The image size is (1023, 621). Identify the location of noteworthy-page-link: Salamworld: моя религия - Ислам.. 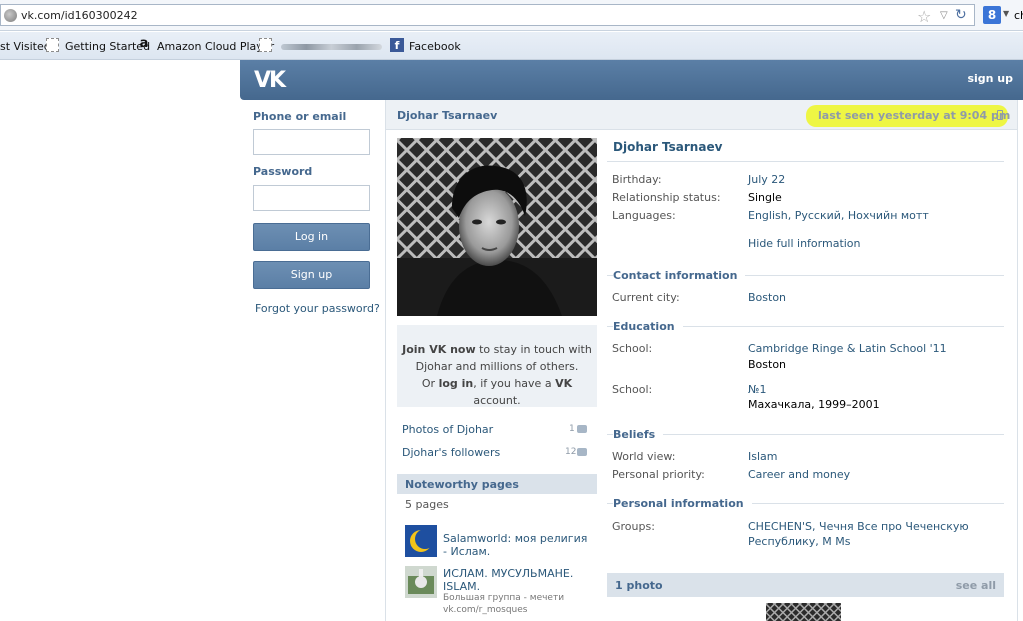
(518, 545).